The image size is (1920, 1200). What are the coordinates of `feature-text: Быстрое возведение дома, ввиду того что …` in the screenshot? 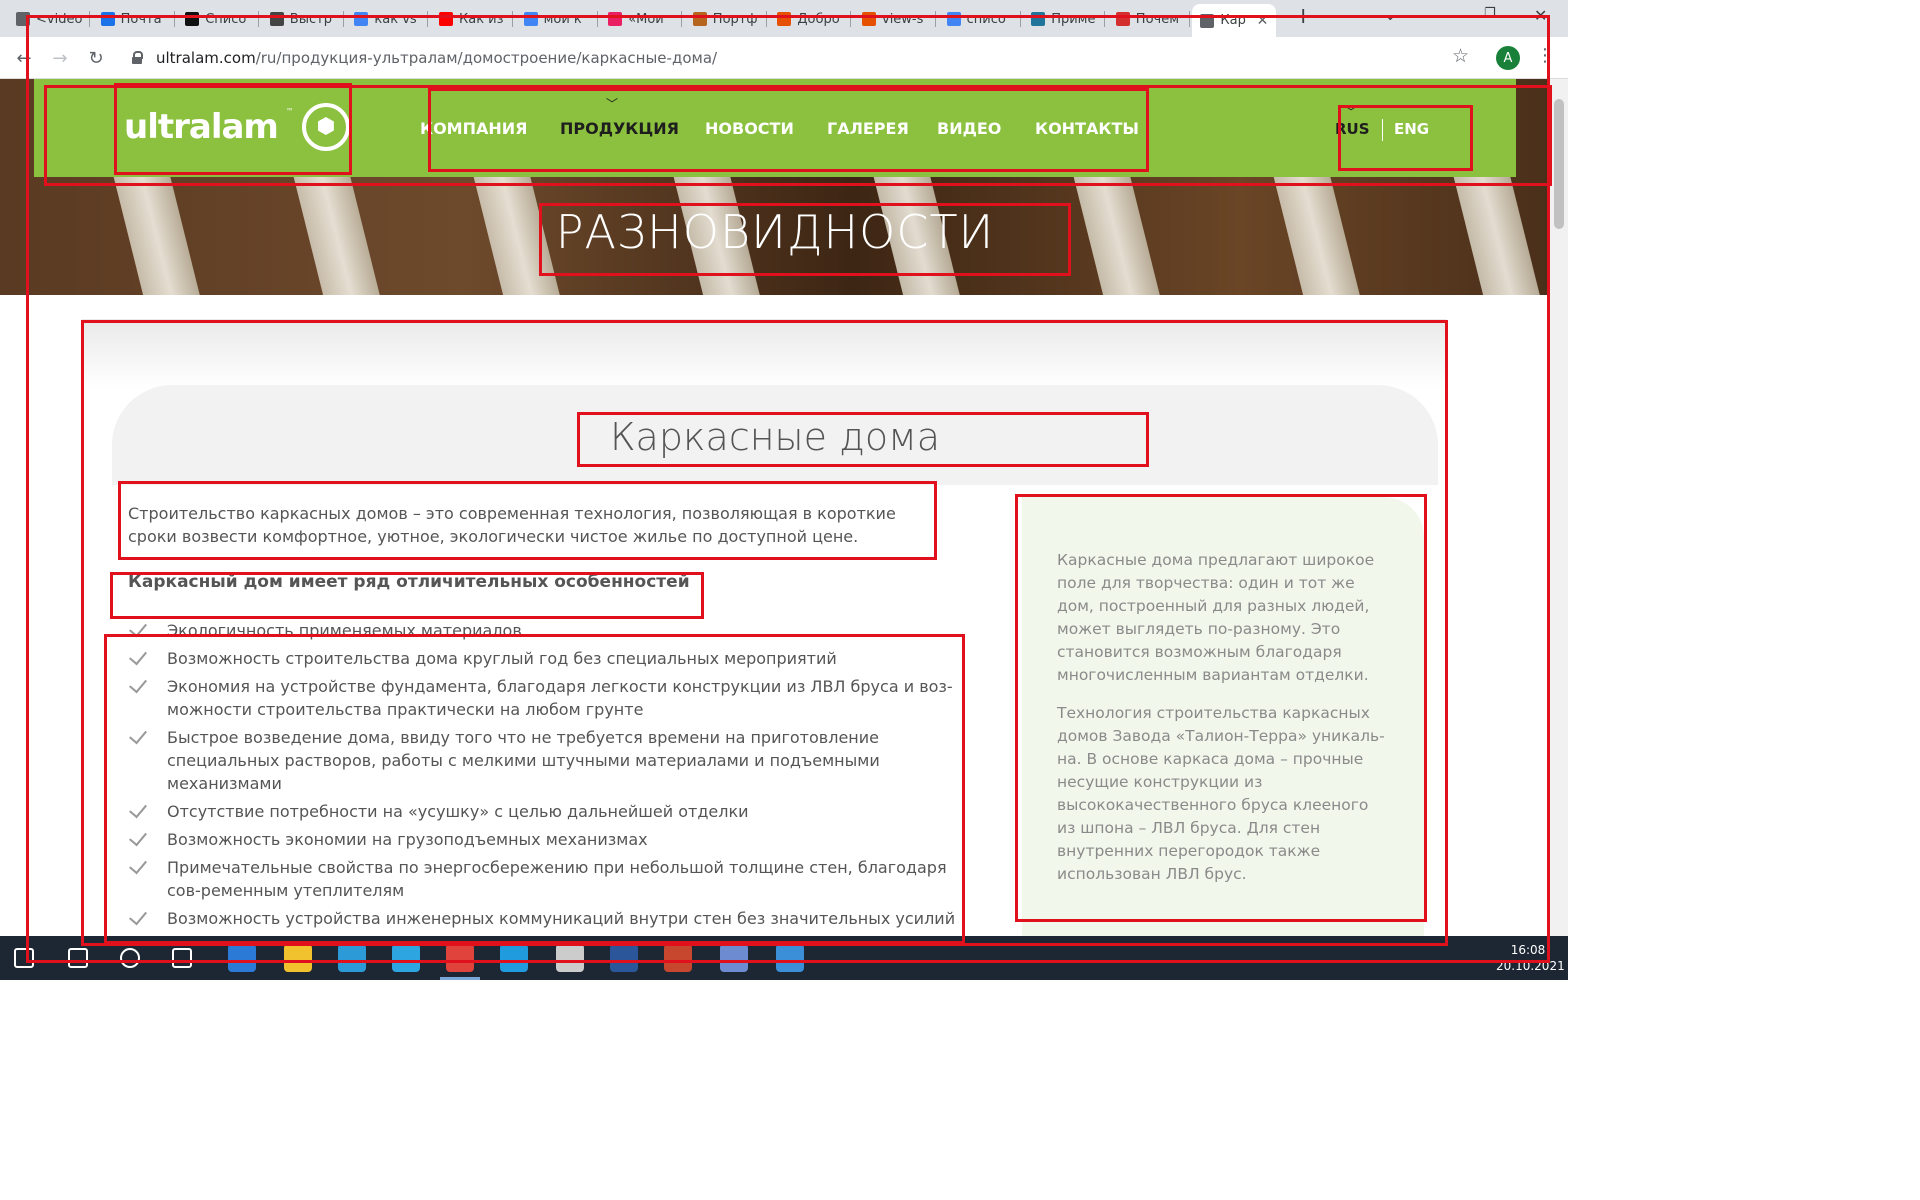 It's located at (523, 760).